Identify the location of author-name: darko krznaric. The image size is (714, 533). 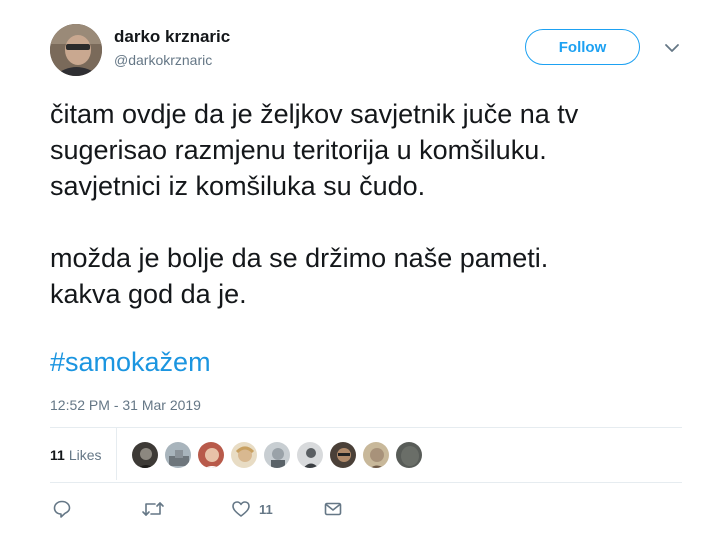
(172, 37).